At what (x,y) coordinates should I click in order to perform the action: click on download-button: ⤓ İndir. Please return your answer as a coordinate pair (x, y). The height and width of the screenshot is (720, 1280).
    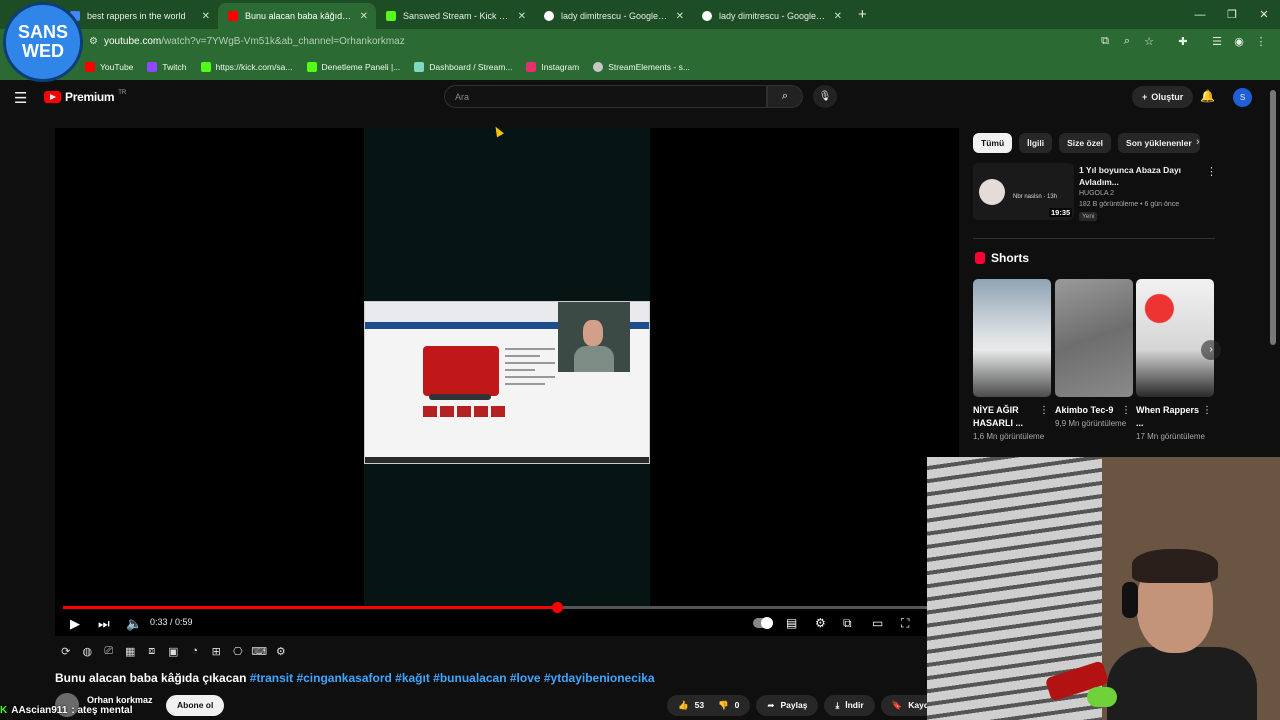
    Looking at the image, I should click on (849, 705).